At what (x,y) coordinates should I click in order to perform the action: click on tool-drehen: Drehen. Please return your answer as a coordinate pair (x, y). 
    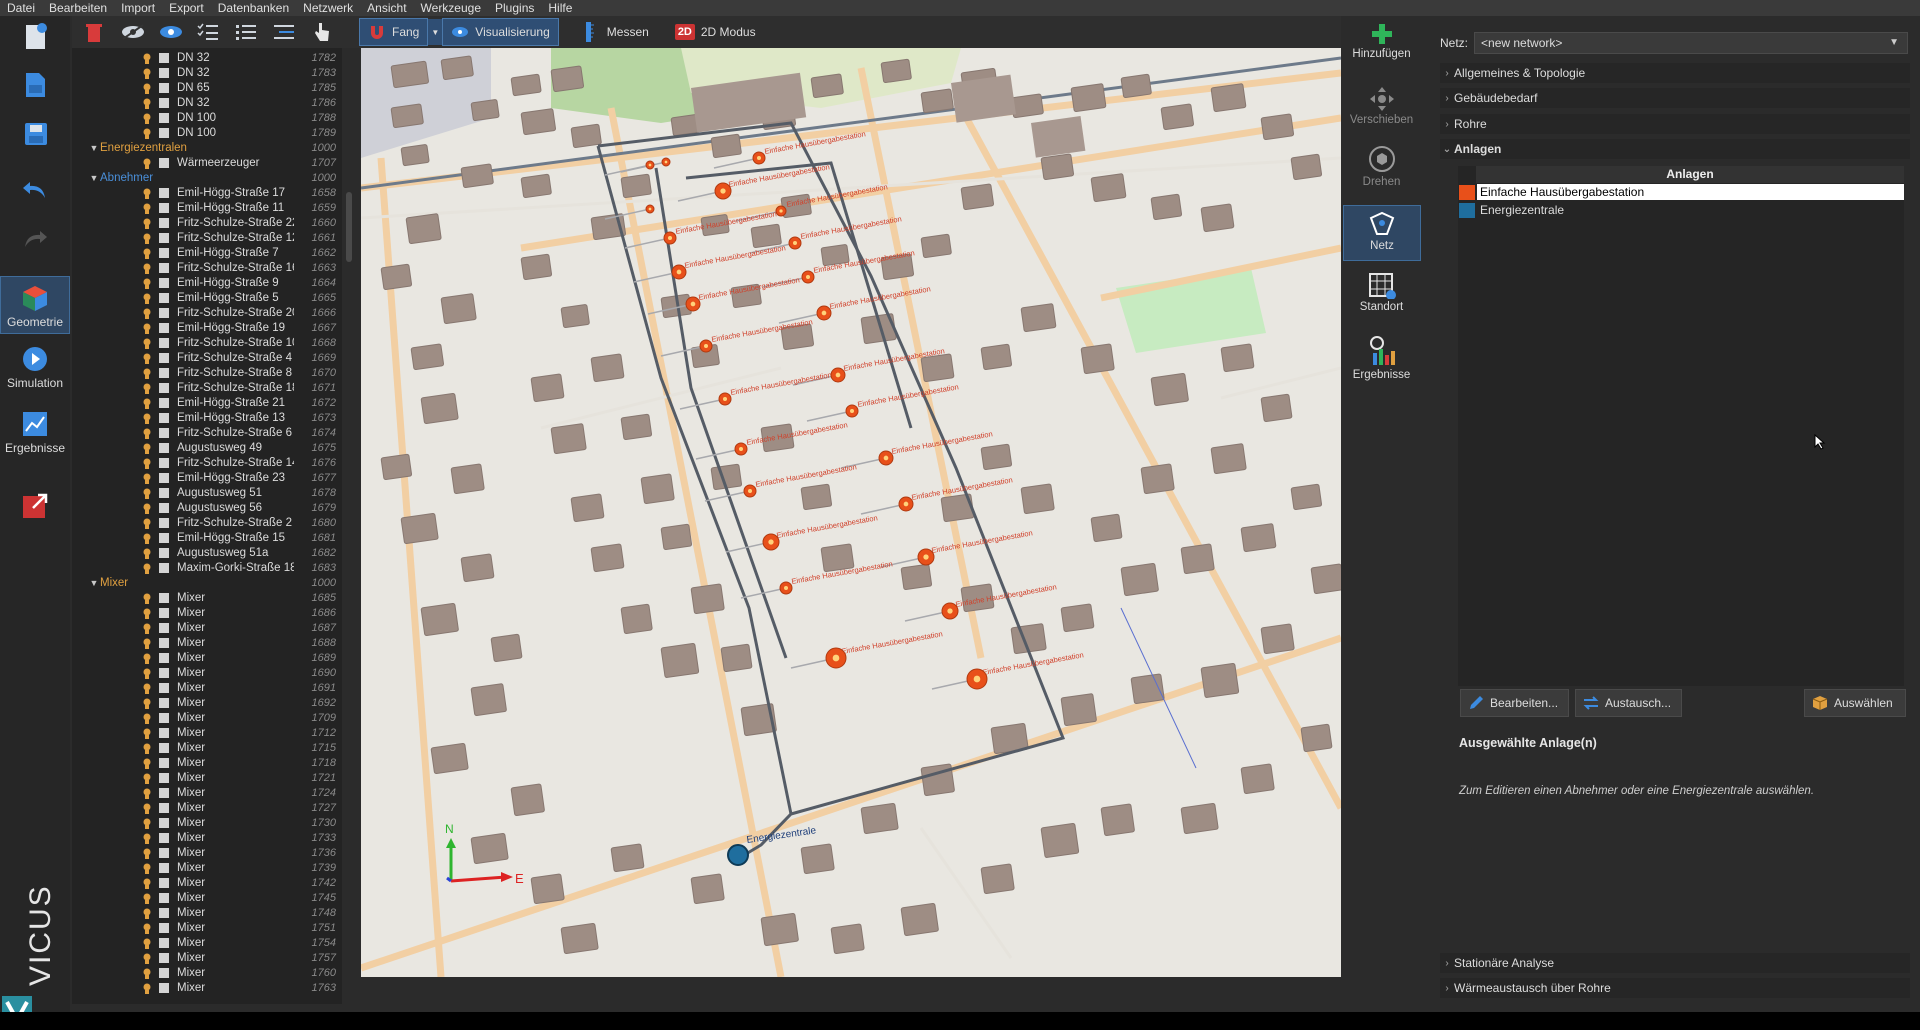
    Looking at the image, I should click on (1381, 166).